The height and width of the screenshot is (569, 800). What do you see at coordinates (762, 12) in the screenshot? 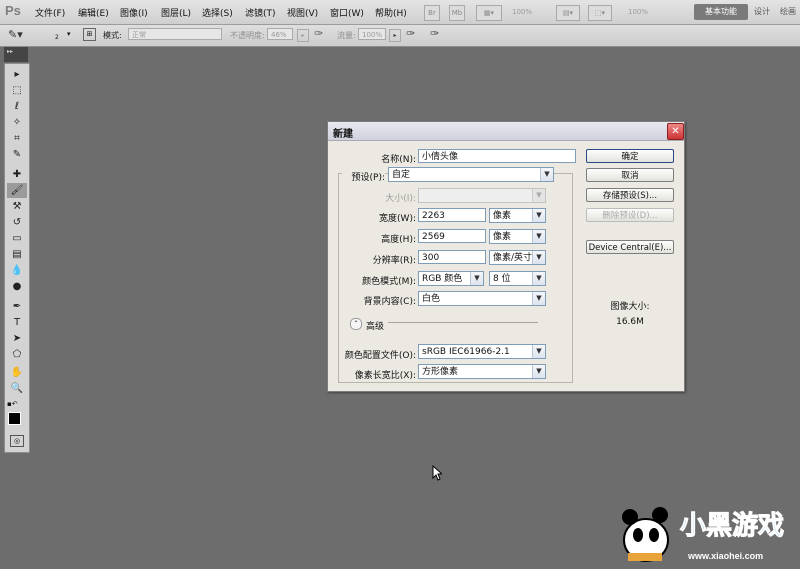
I see `workspace-design: 设计` at bounding box center [762, 12].